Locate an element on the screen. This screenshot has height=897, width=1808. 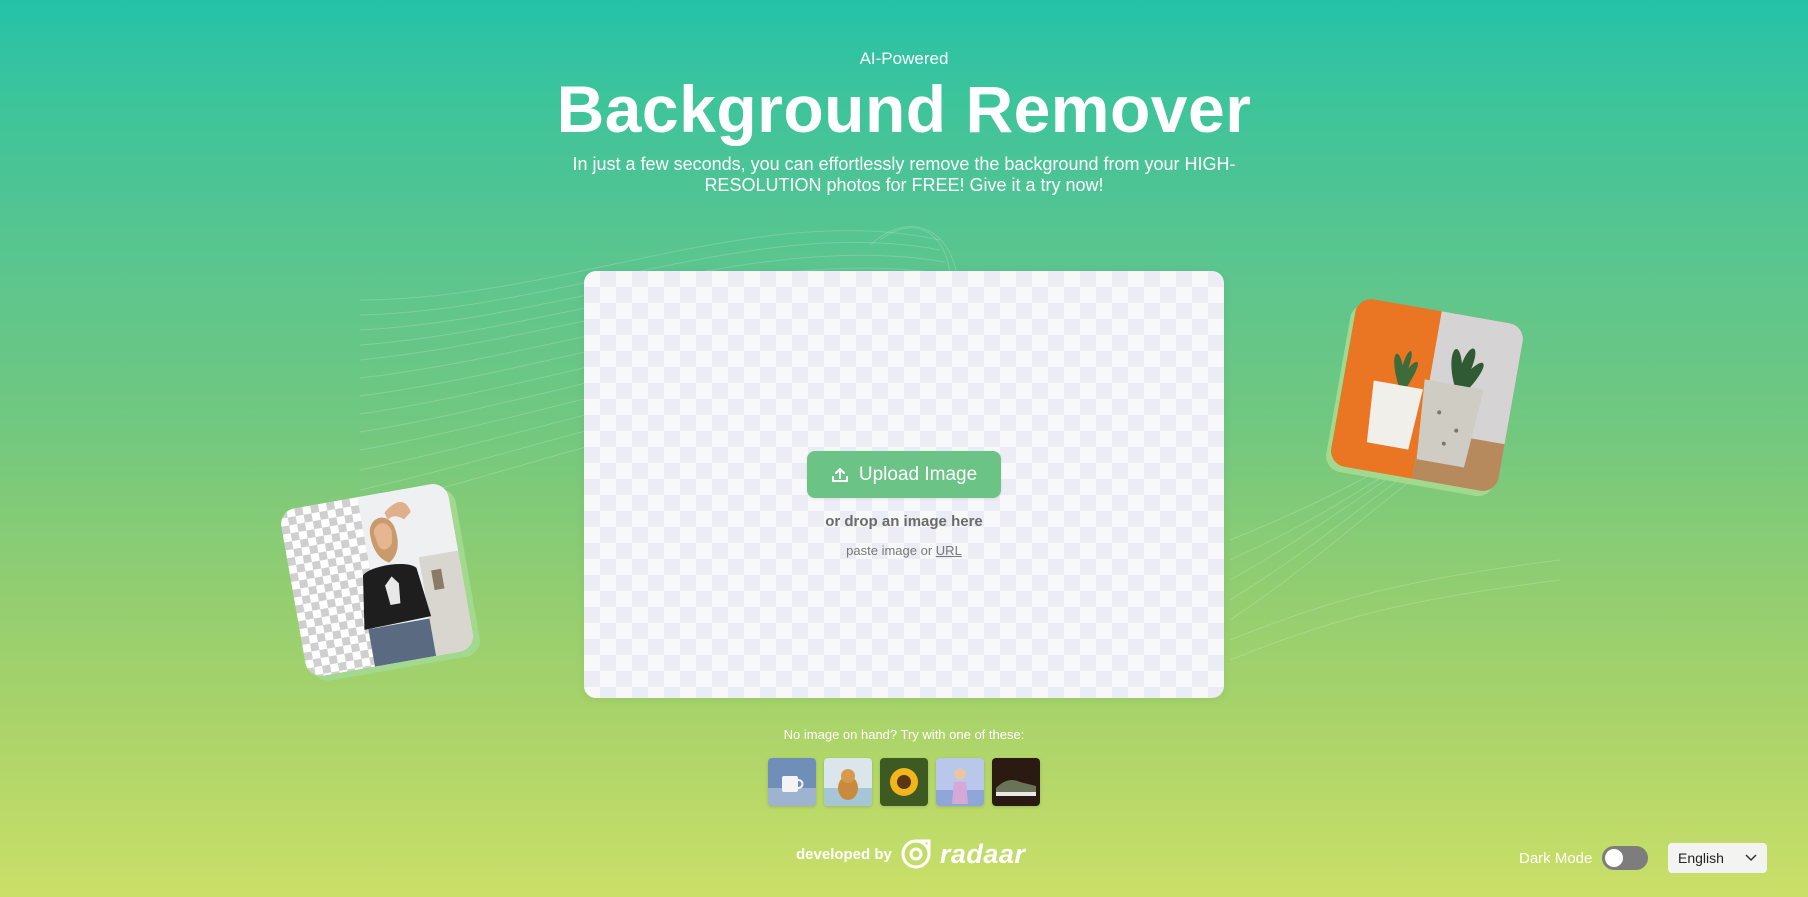
paste-hint: paste image or URL is located at coordinates (904, 550).